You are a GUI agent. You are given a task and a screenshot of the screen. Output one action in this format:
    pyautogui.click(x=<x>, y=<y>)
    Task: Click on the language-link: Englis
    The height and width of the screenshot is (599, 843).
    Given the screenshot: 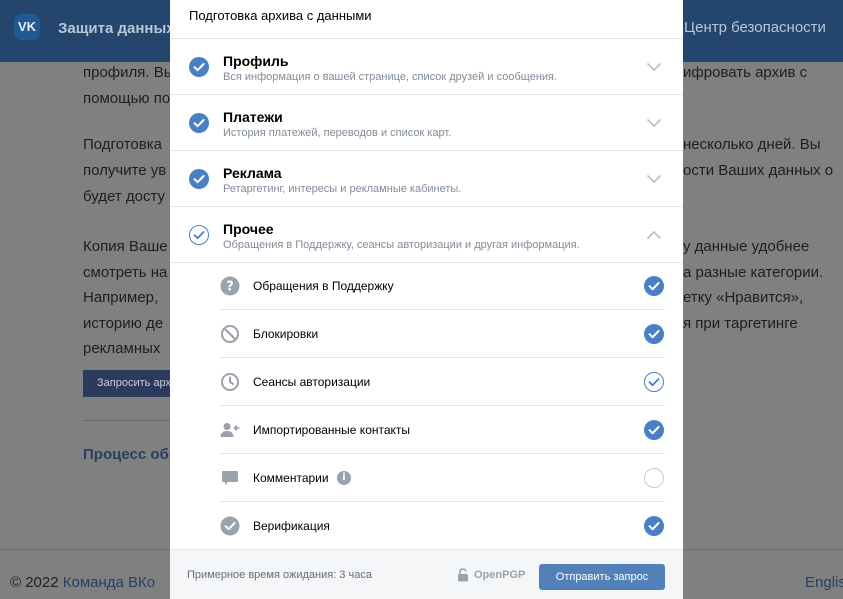 What is the action you would take?
    pyautogui.click(x=824, y=582)
    